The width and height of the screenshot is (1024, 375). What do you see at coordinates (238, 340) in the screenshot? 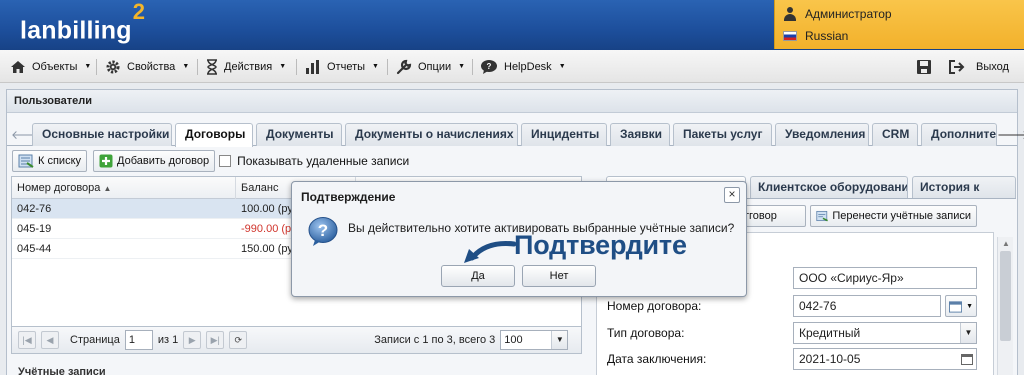
I see `refresh-button: ⟳` at bounding box center [238, 340].